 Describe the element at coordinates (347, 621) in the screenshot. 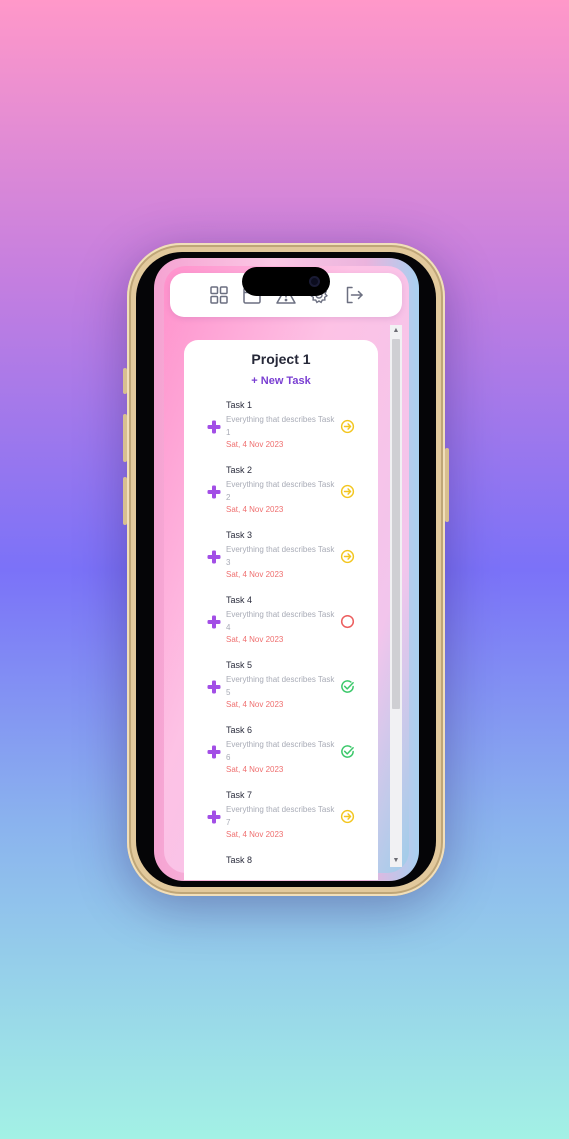

I see `not-started-icon` at that location.